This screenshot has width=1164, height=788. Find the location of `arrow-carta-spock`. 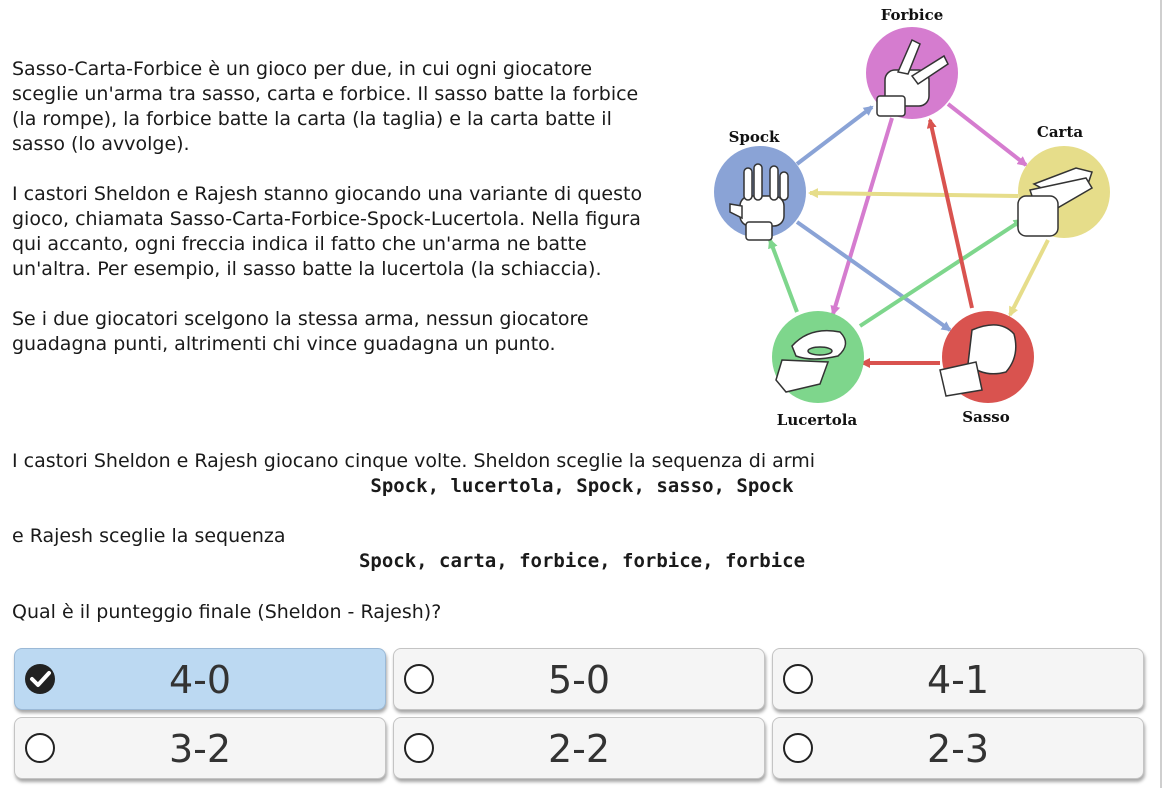

arrow-carta-spock is located at coordinates (913, 193).